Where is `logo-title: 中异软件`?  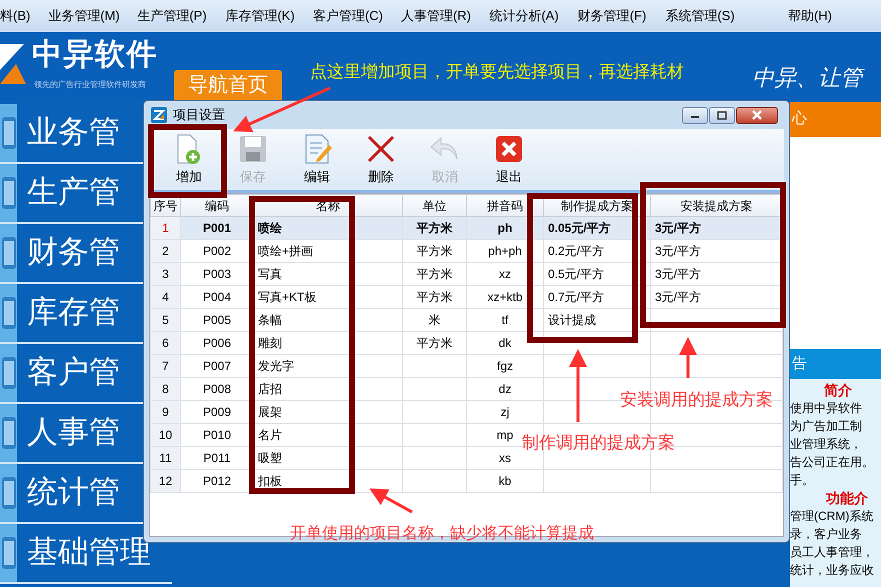
logo-title: 中异软件 is located at coordinates (95, 55).